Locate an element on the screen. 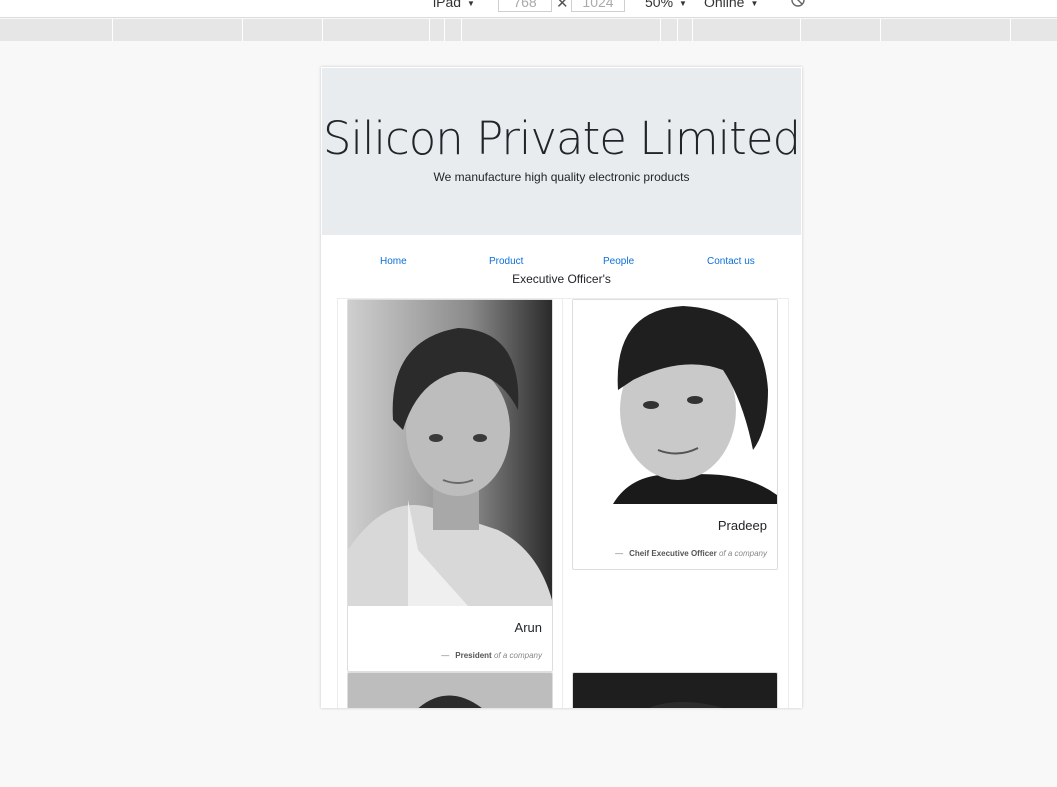 The width and height of the screenshot is (1057, 787). site-title: Silicon Private Limited is located at coordinates (561, 138).